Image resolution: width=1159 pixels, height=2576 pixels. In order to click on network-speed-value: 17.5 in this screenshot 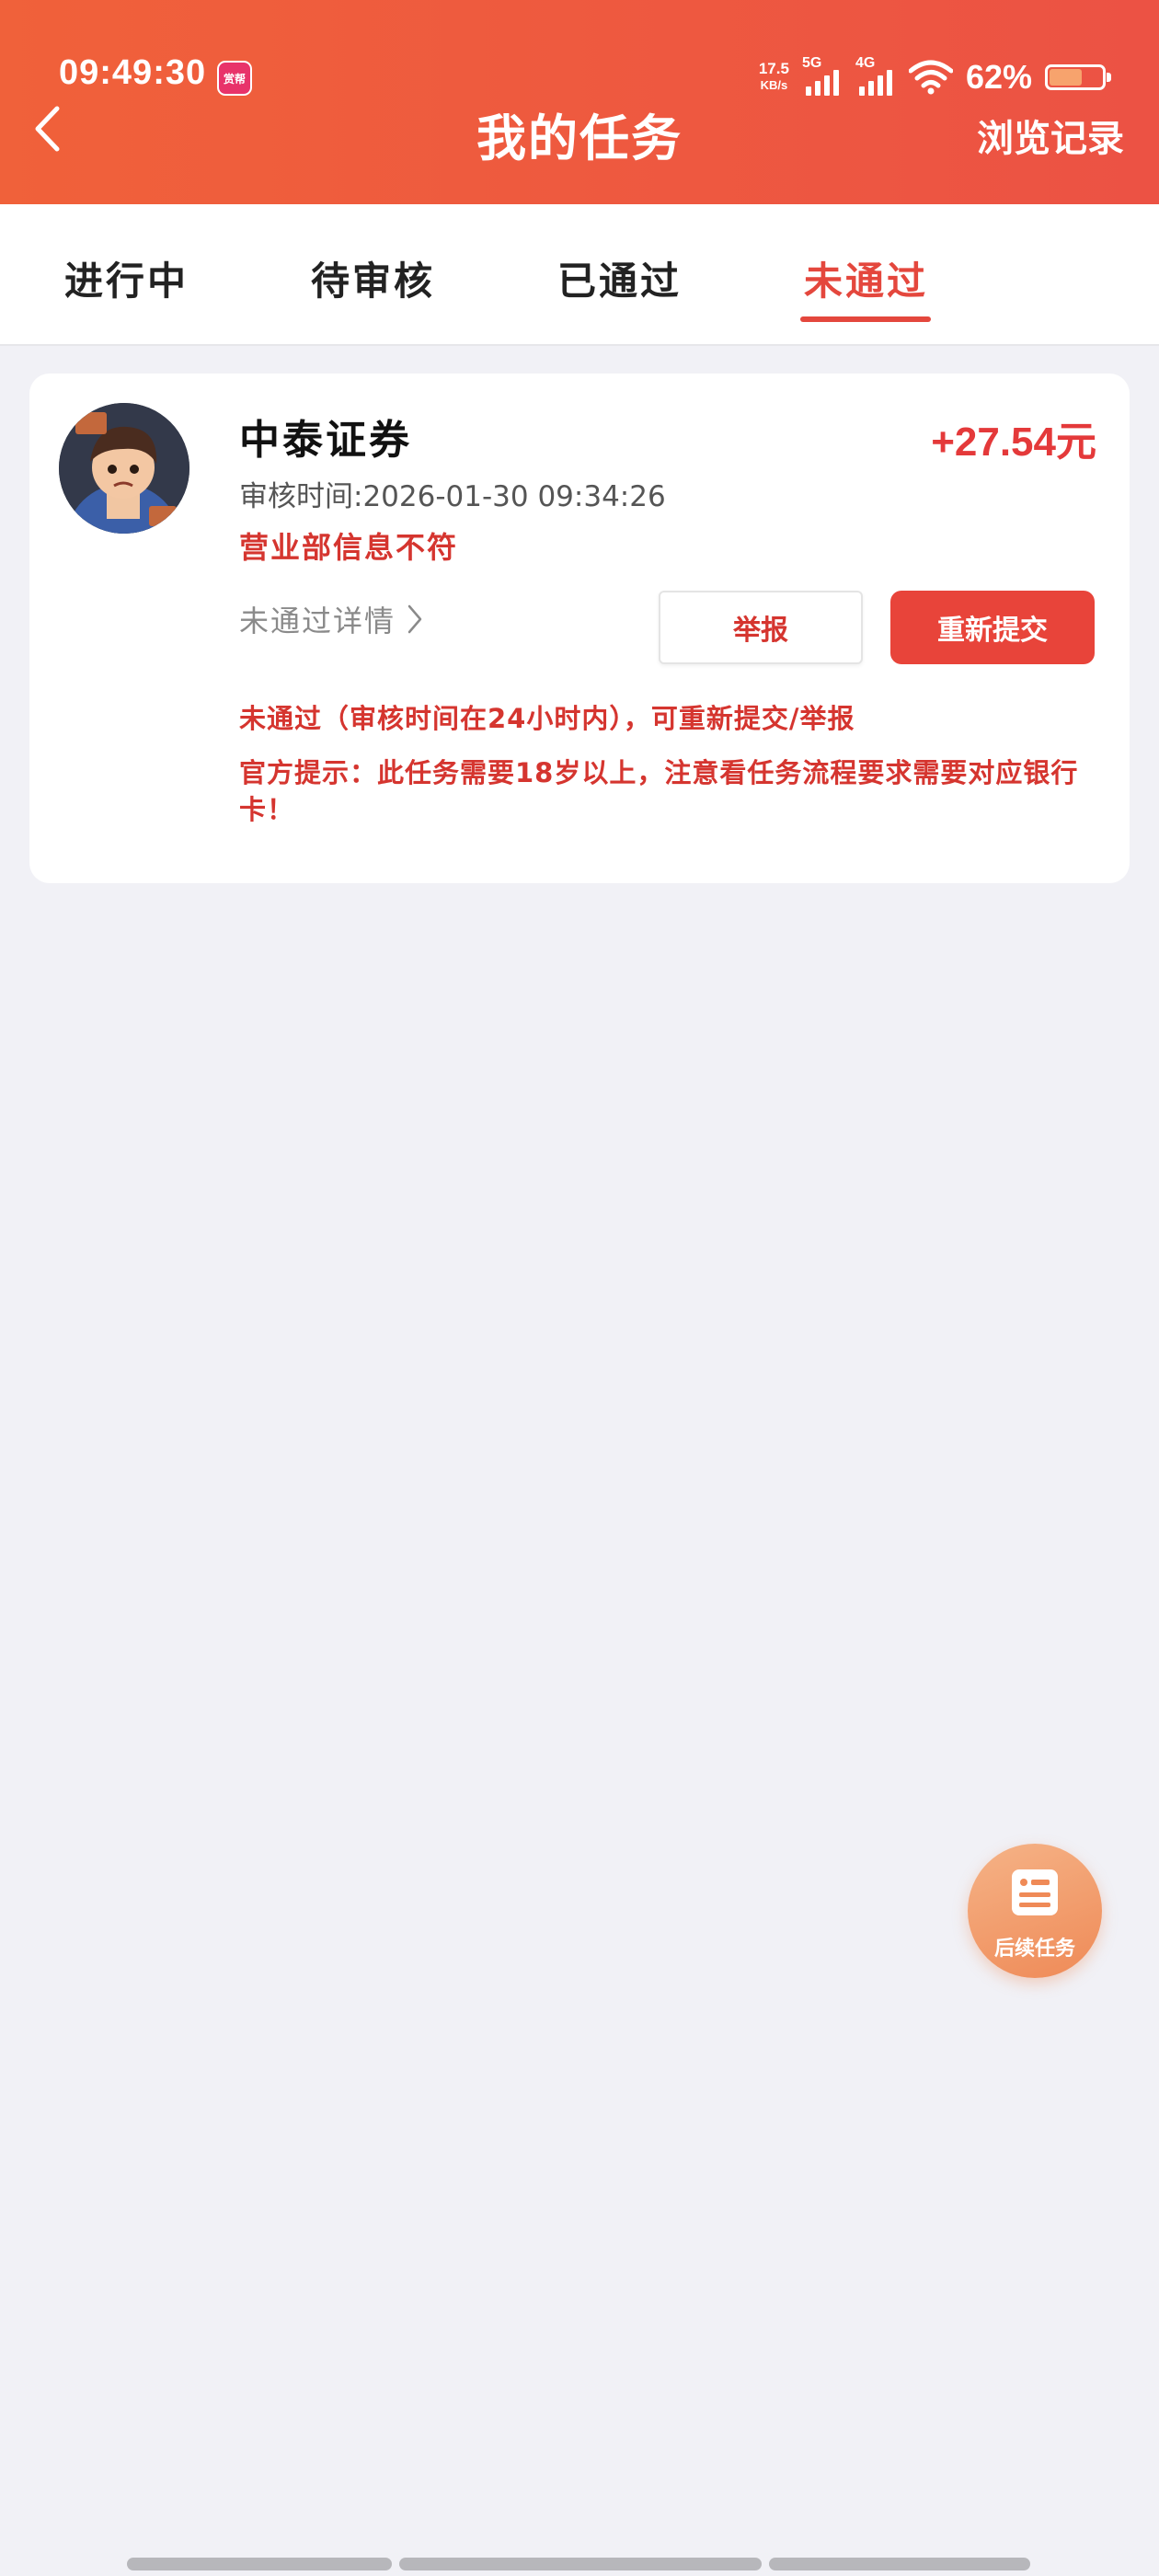, I will do `click(773, 68)`.